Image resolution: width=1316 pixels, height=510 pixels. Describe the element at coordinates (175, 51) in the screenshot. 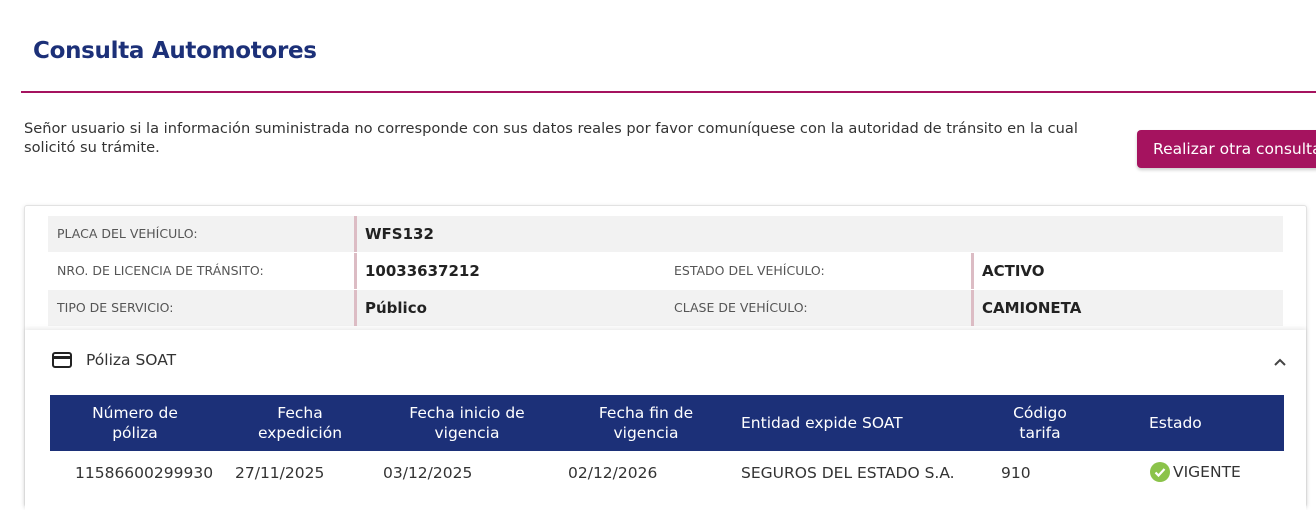

I see `page-title: Consulta Automotores` at that location.